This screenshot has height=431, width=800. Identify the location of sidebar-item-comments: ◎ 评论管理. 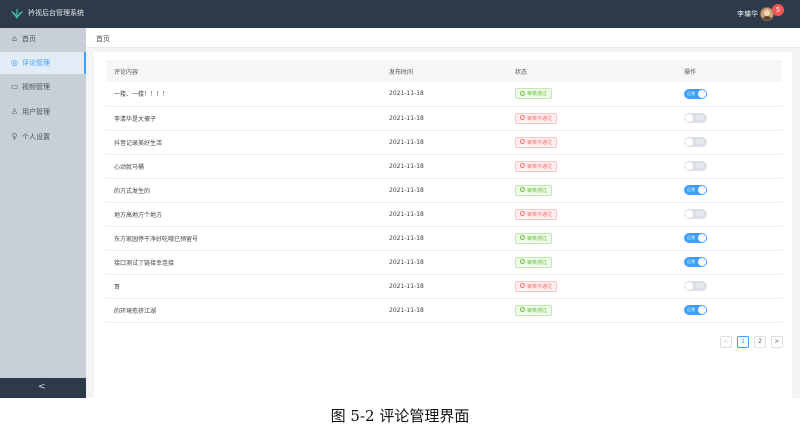
(43, 63).